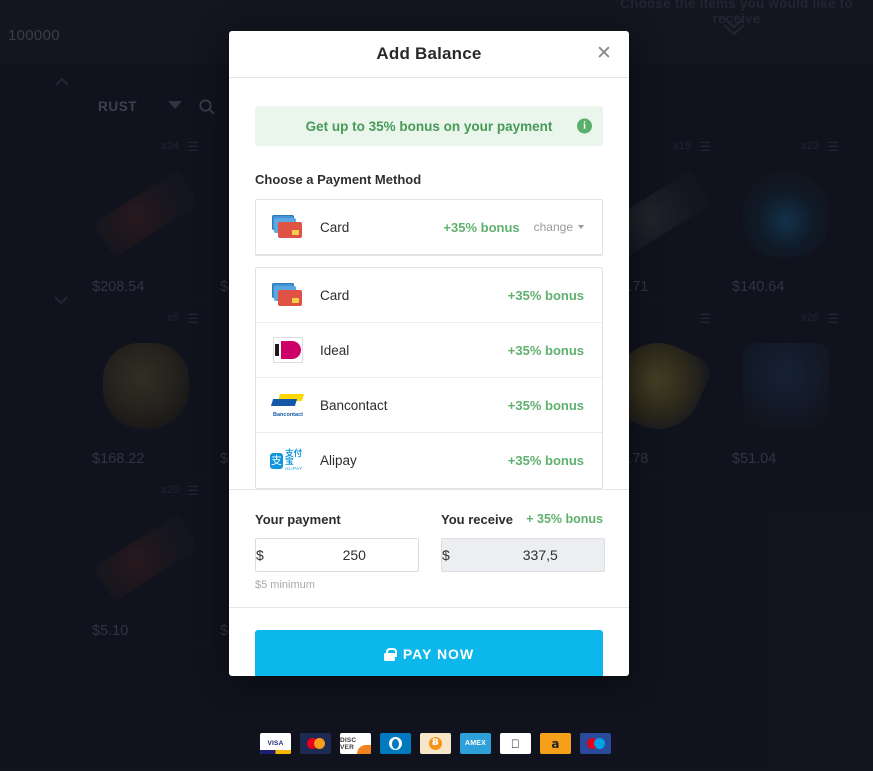 The height and width of the screenshot is (771, 873). What do you see at coordinates (315, 743) in the screenshot?
I see `mastercard-logo` at bounding box center [315, 743].